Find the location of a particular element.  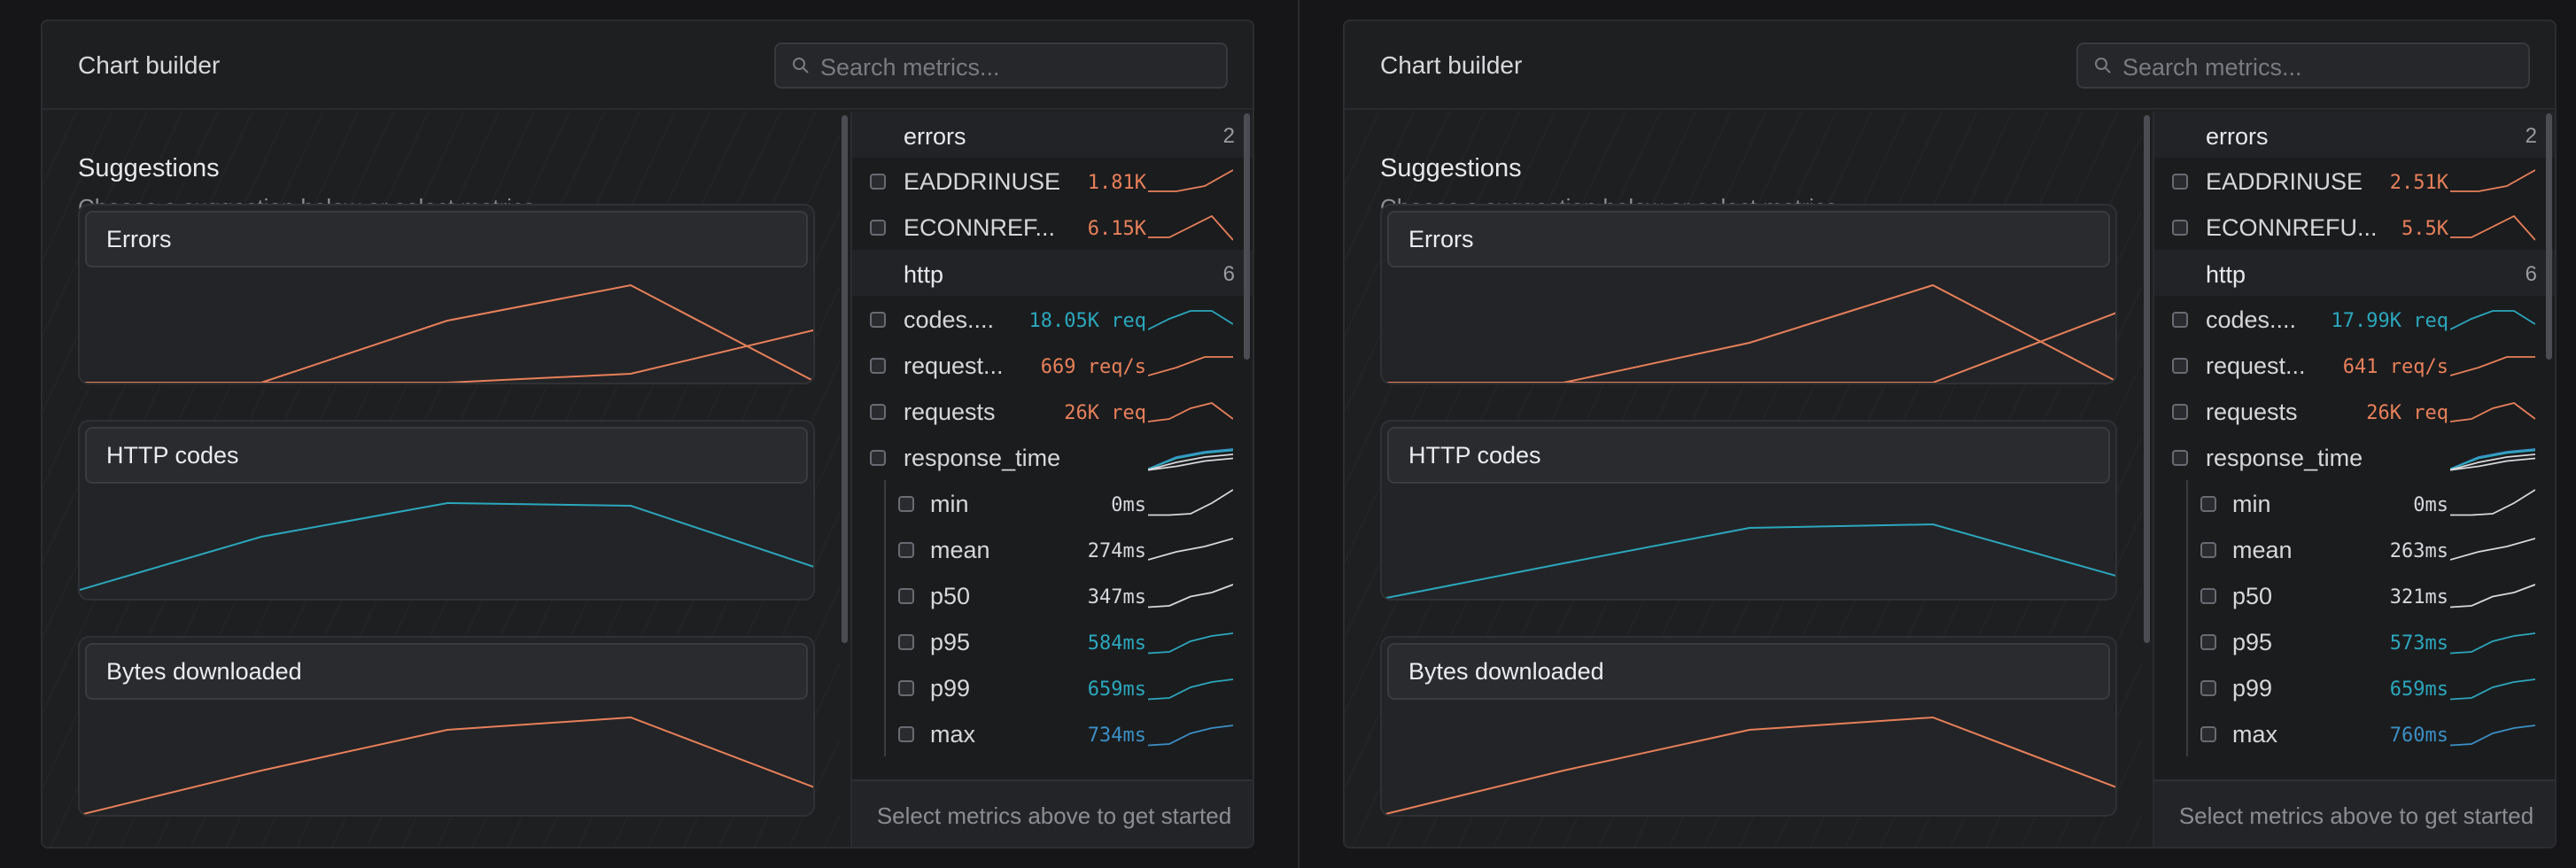

metric-row: request... 641 req/s is located at coordinates (2354, 365).